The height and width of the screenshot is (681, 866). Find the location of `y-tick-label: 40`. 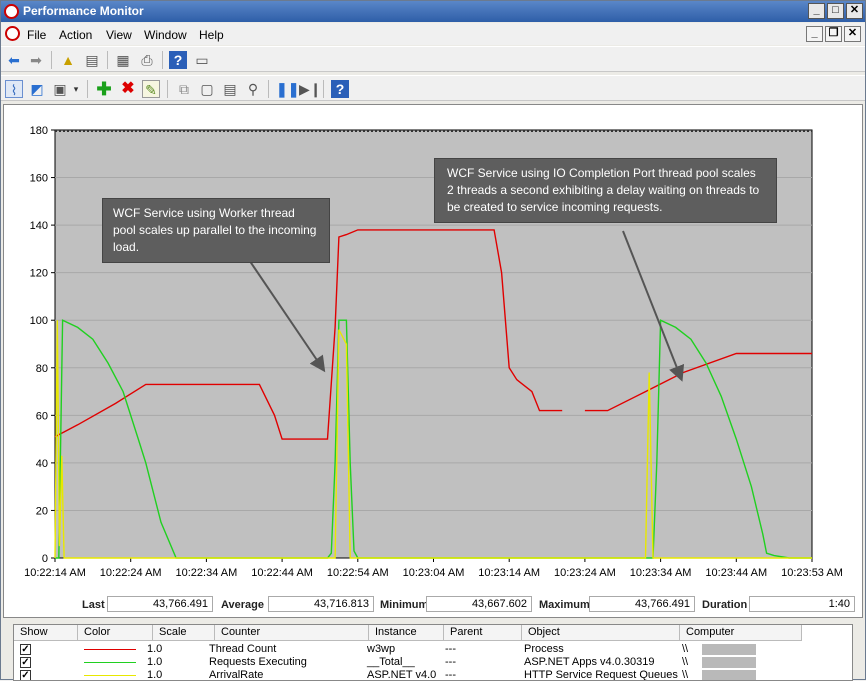

y-tick-label: 40 is located at coordinates (42, 464).